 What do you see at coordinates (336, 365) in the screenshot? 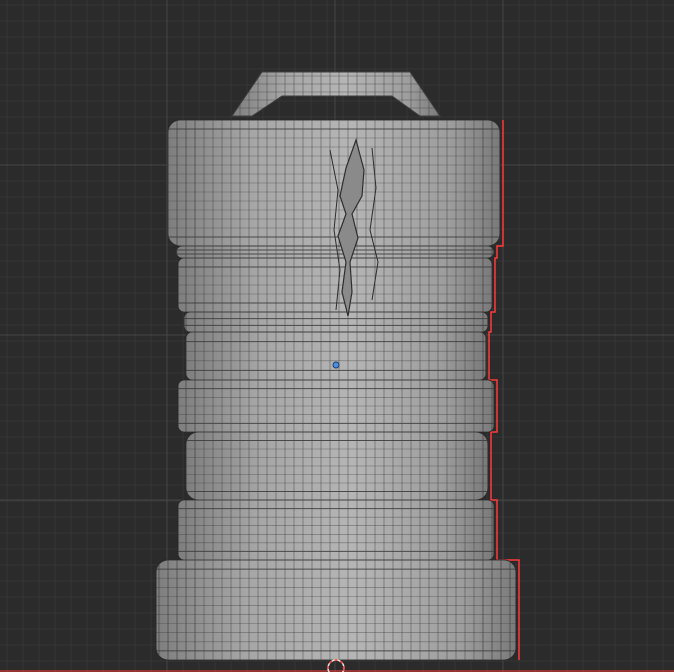
I see `object-origin-dot-icon` at bounding box center [336, 365].